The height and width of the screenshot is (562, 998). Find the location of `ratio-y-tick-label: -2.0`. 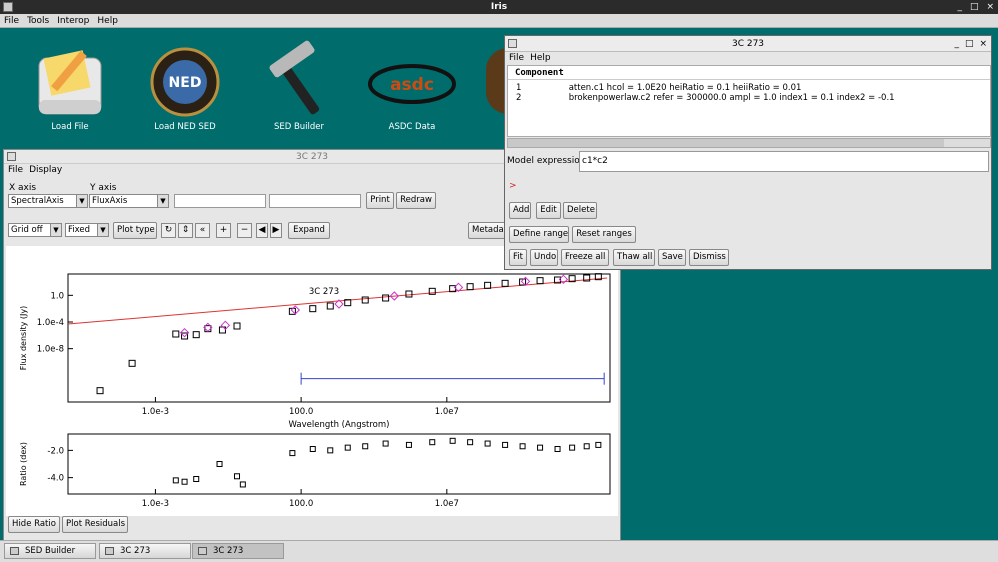

ratio-y-tick-label: -2.0 is located at coordinates (55, 451).